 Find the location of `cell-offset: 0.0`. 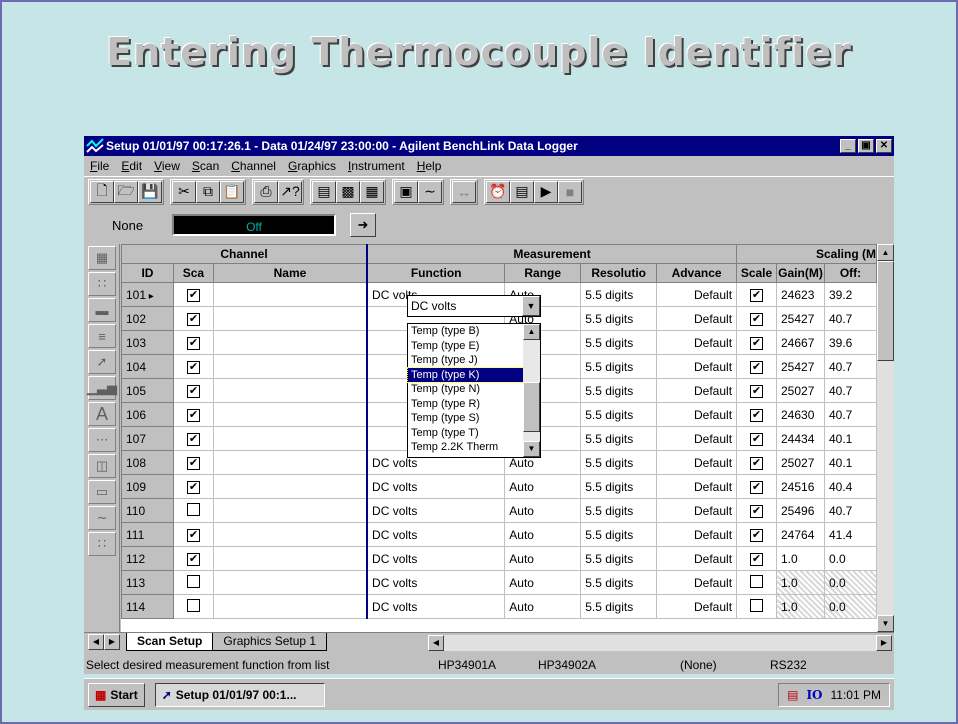

cell-offset: 0.0 is located at coordinates (850, 606).